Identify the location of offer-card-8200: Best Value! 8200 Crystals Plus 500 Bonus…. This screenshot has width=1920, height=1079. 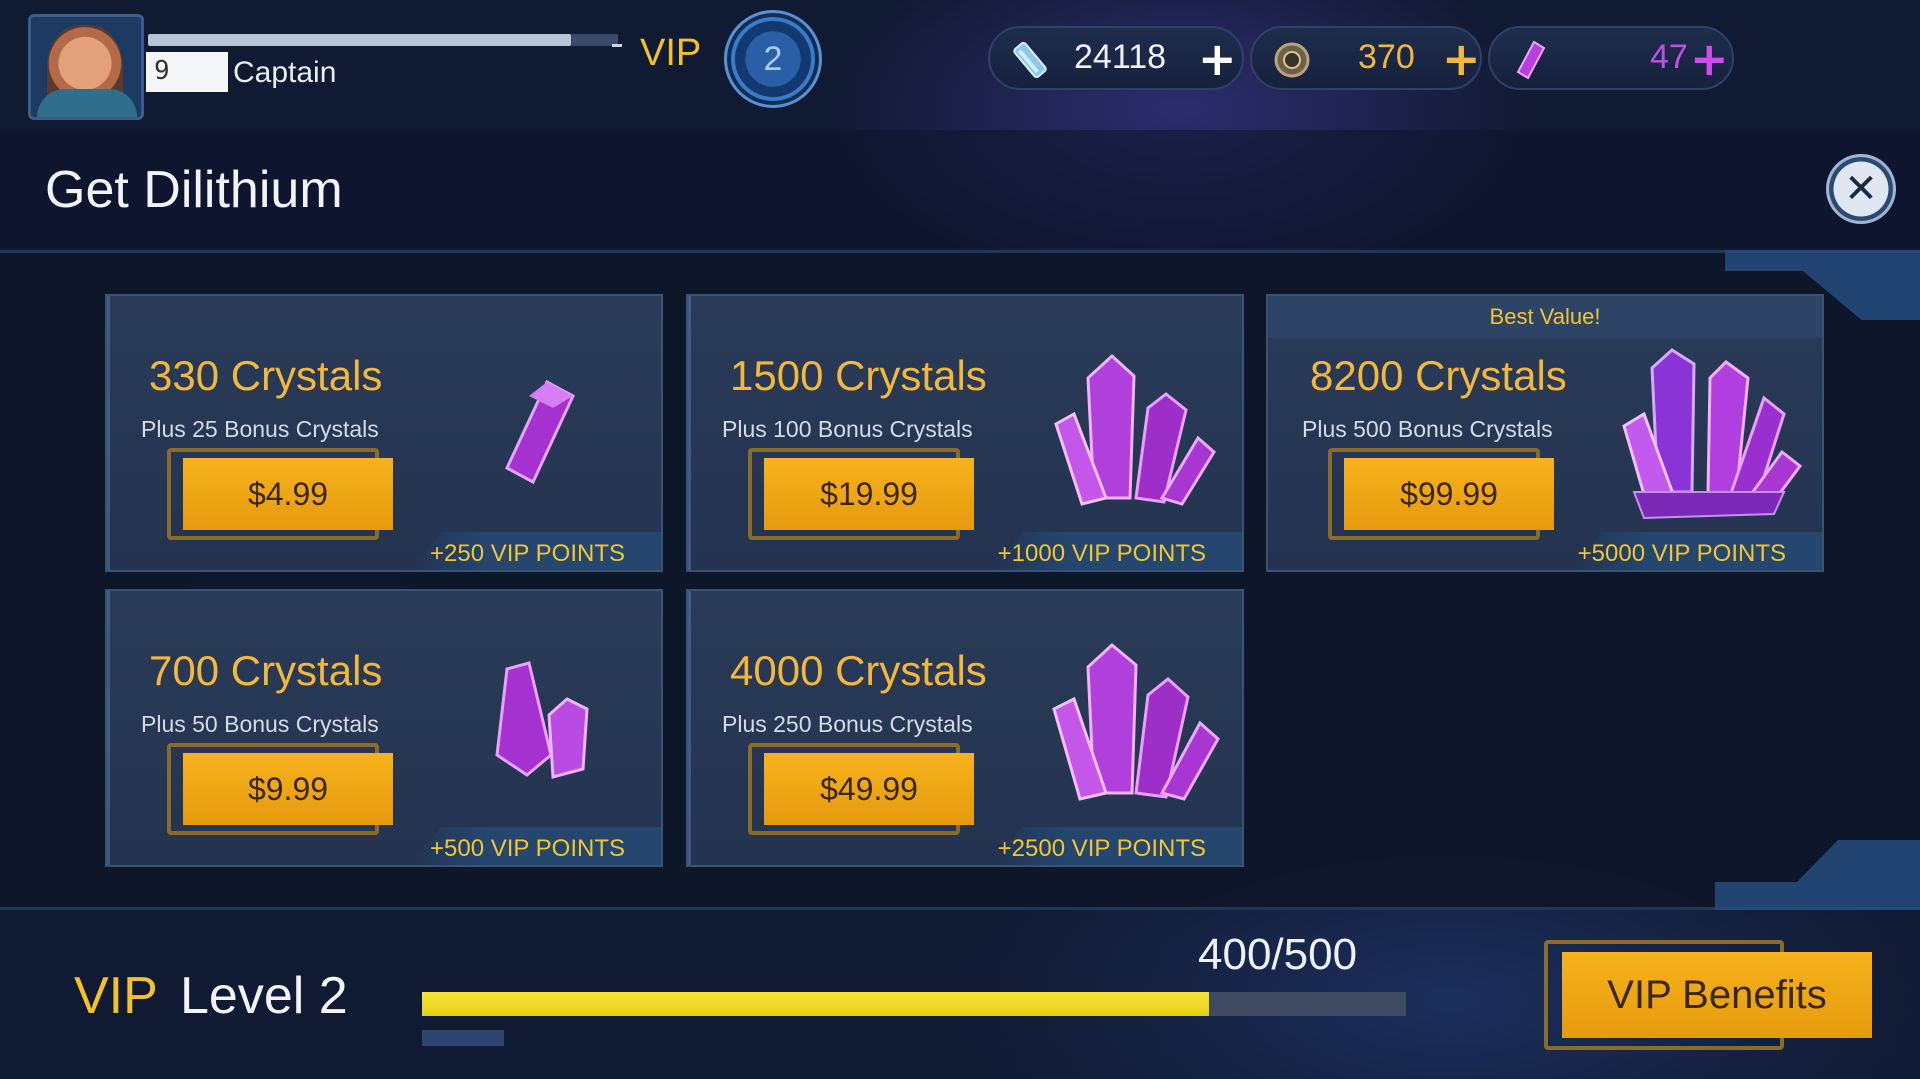
(1545, 433).